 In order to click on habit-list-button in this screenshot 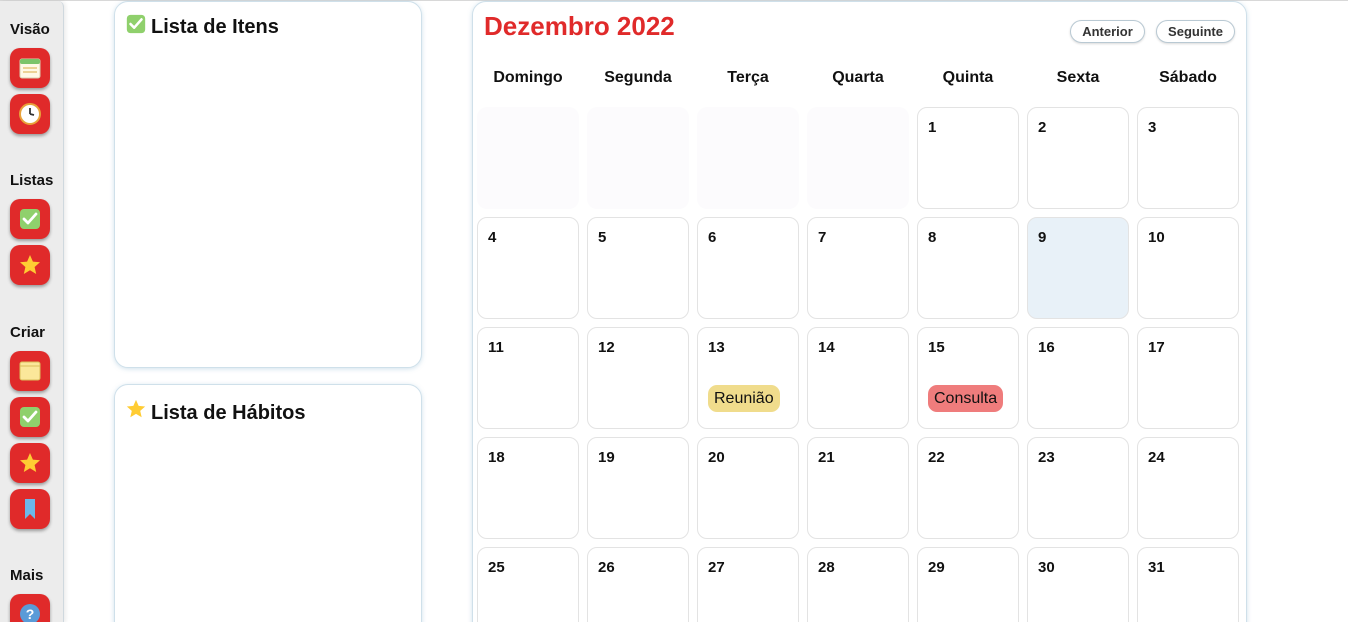, I will do `click(30, 265)`.